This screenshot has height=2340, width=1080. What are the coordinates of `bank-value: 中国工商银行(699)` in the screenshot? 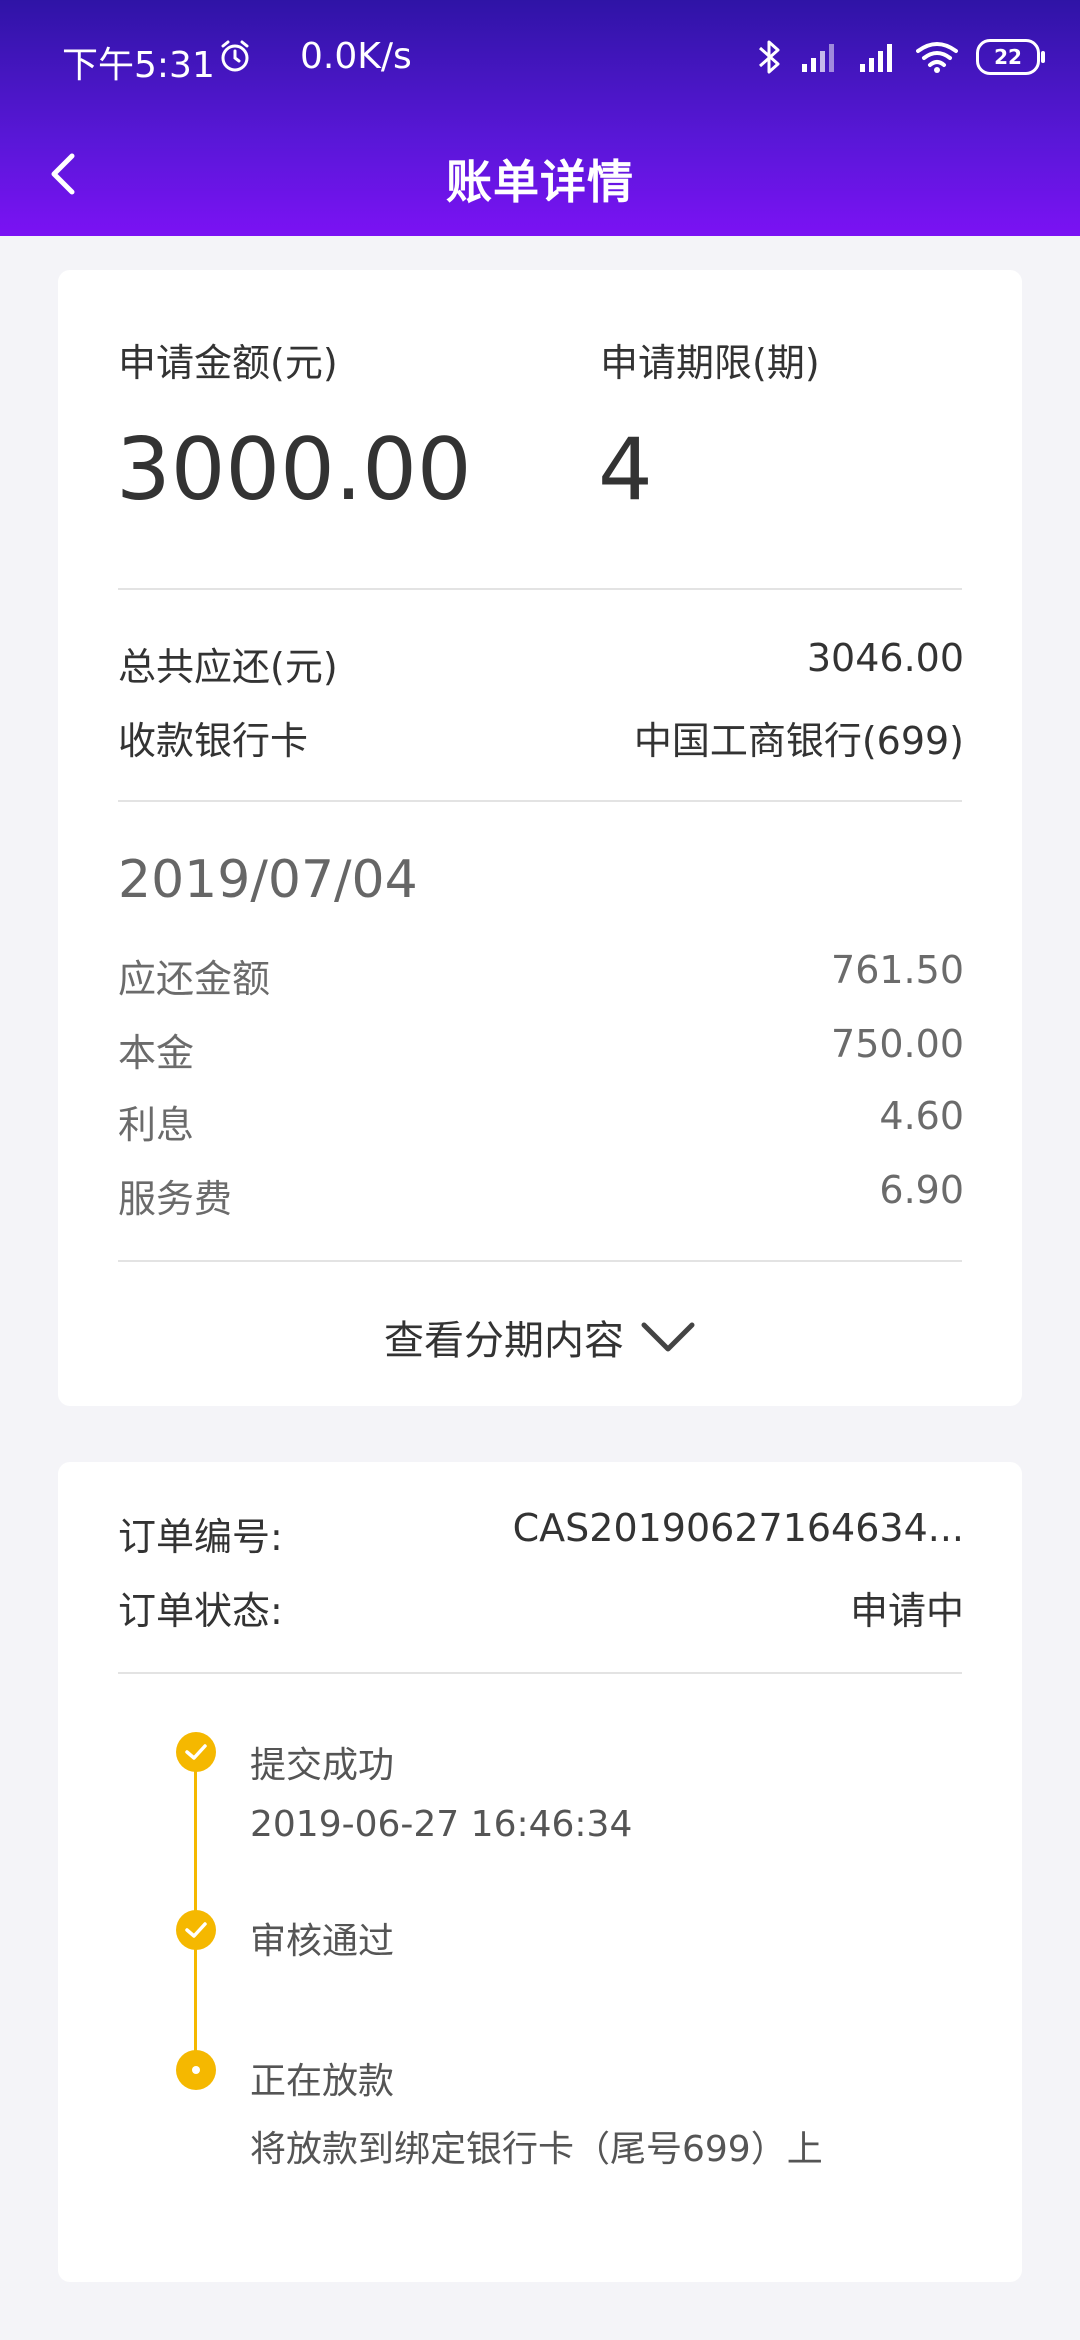 It's located at (798, 741).